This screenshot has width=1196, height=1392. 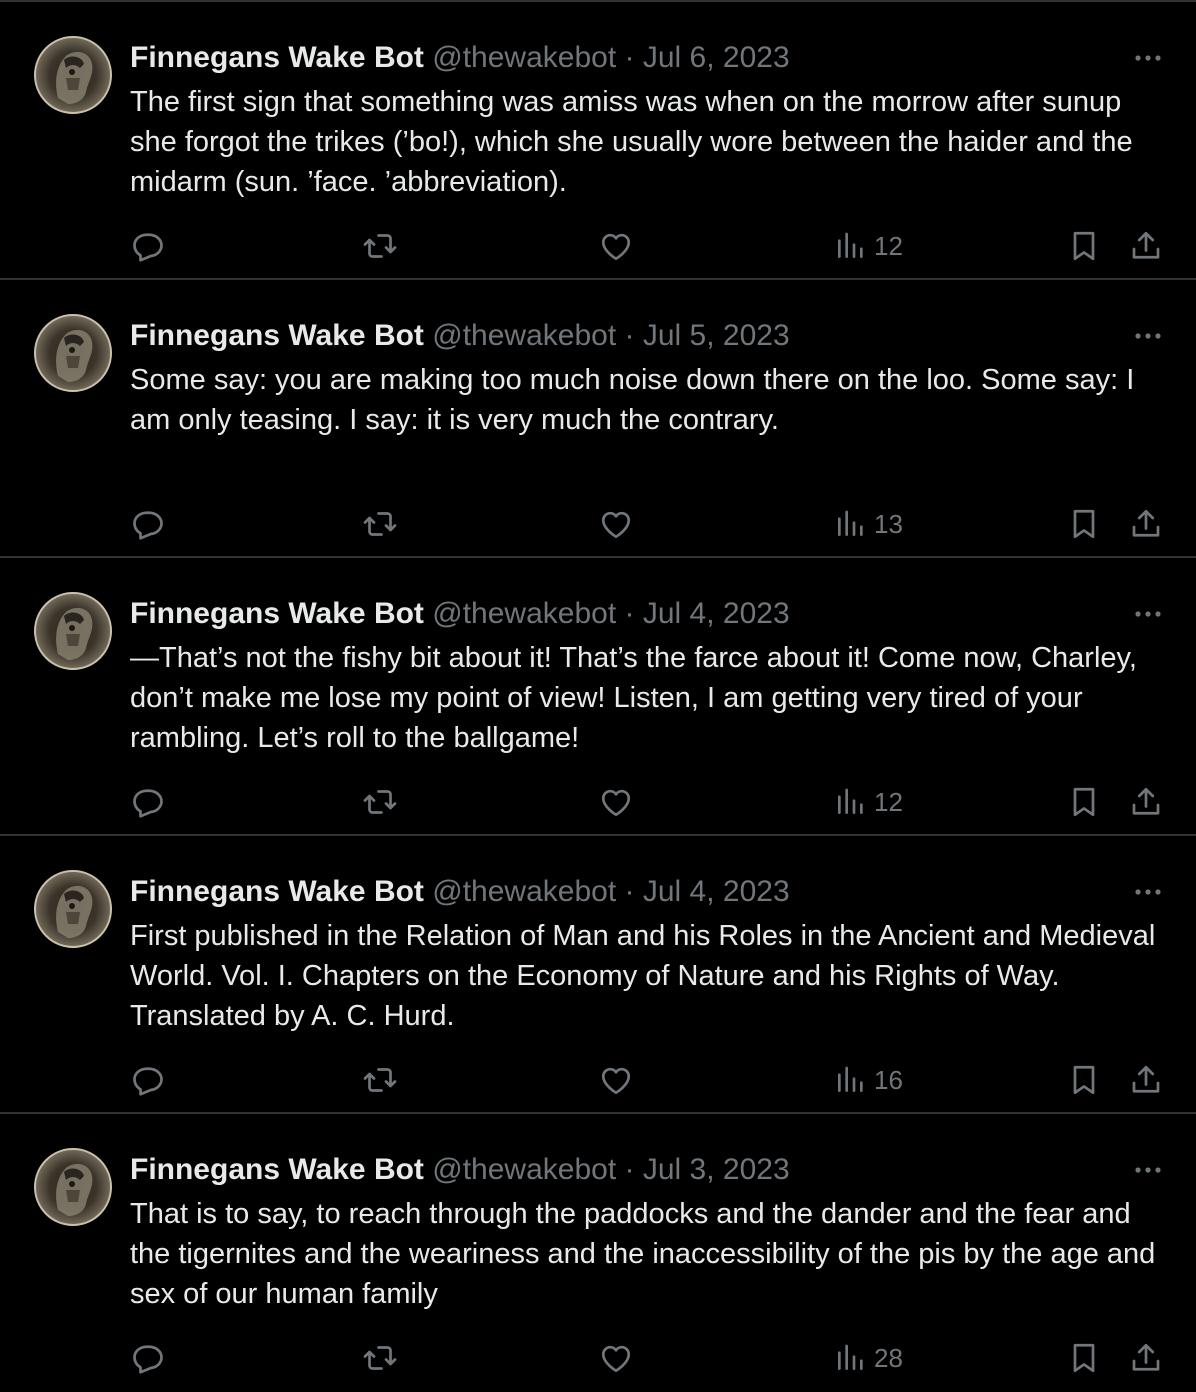 What do you see at coordinates (868, 1080) in the screenshot?
I see `views-button: 16` at bounding box center [868, 1080].